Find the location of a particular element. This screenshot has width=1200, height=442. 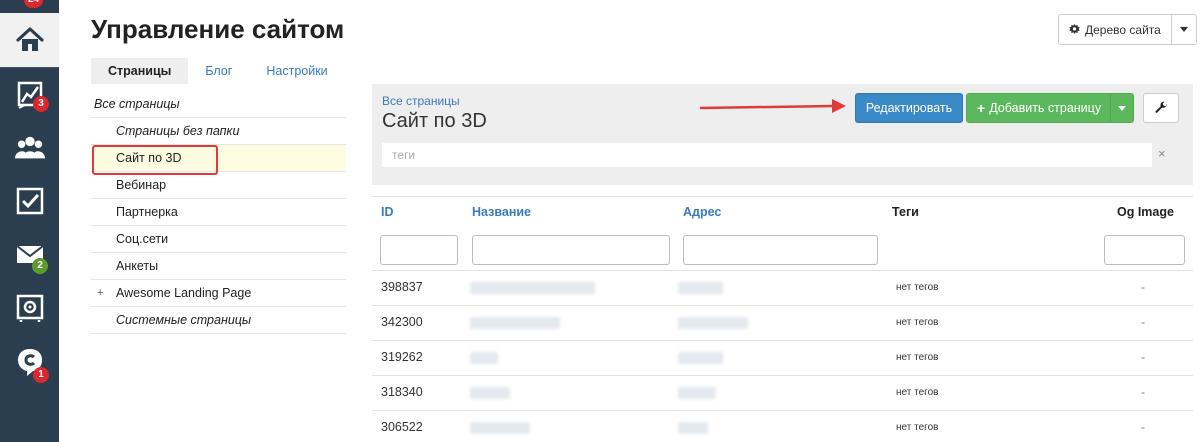

add-page-button: + Добавить страницу is located at coordinates (1039, 108).